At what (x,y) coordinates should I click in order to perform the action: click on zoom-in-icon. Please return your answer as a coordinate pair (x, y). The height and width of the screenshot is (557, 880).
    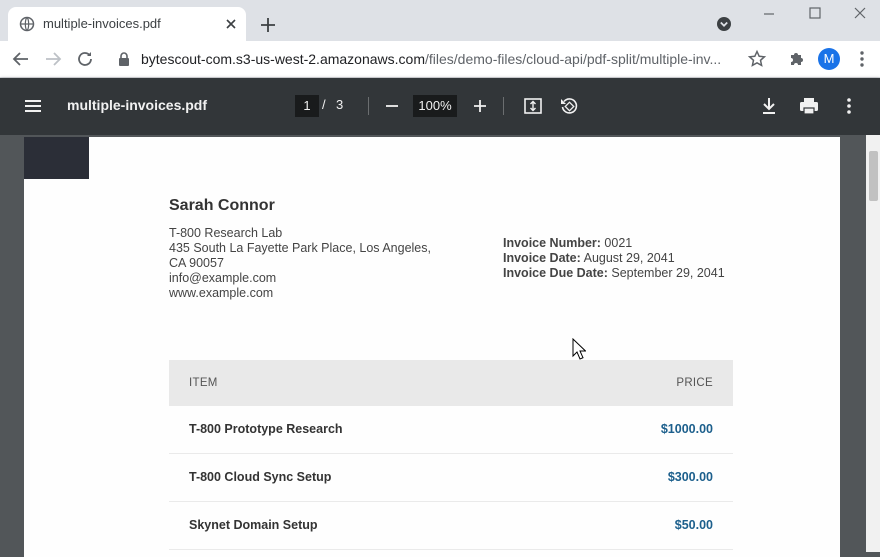
    Looking at the image, I should click on (480, 106).